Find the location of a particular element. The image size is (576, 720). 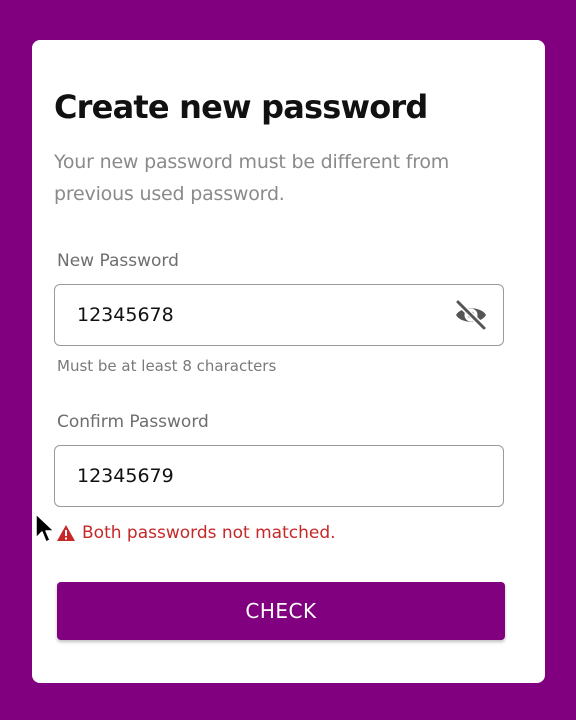

warning-icon is located at coordinates (66, 533).